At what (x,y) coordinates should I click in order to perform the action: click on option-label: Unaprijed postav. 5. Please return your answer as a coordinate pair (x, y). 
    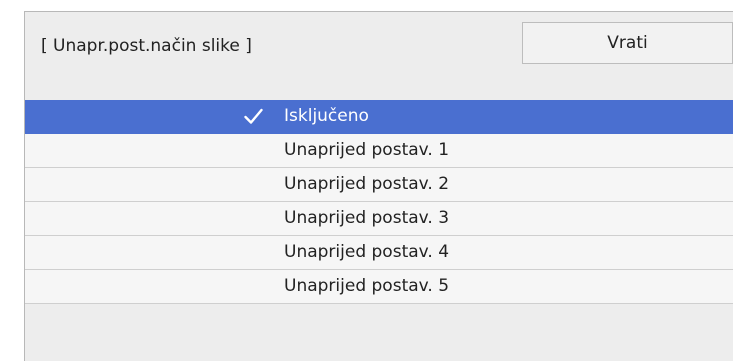
    Looking at the image, I should click on (367, 286).